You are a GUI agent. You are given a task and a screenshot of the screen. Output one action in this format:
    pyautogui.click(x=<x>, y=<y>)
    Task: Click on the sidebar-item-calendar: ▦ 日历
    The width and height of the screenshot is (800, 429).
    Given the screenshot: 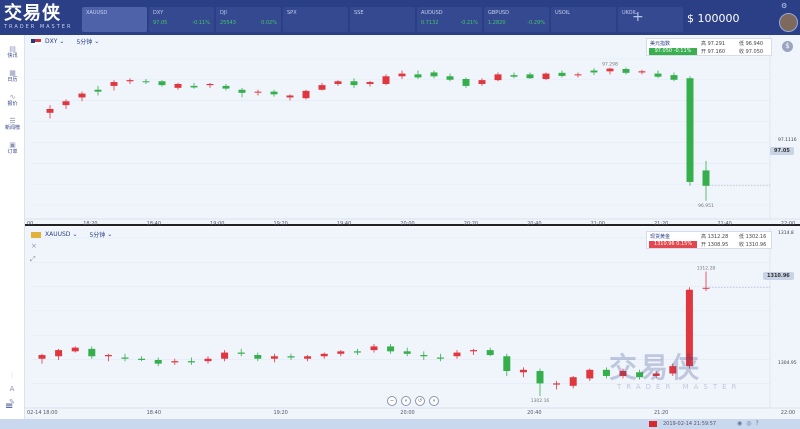 What is the action you would take?
    pyautogui.click(x=12, y=76)
    